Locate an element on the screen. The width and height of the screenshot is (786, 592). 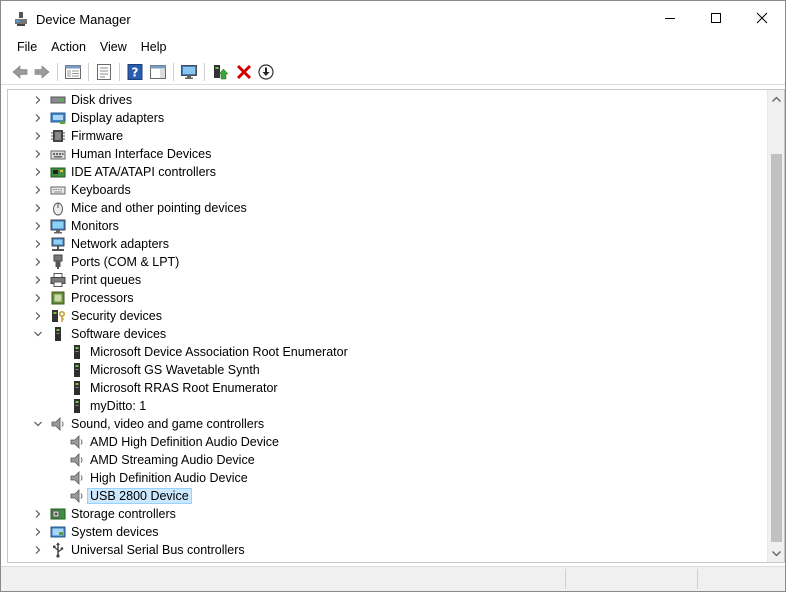
show-hide-console-tree-button is located at coordinates (73, 72).